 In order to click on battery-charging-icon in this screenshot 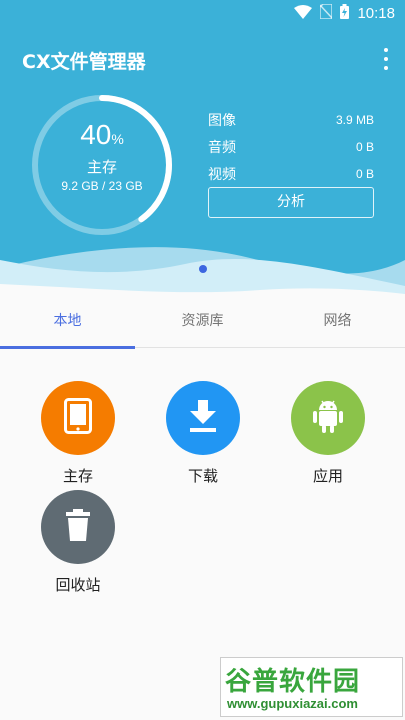, I will do `click(345, 13)`.